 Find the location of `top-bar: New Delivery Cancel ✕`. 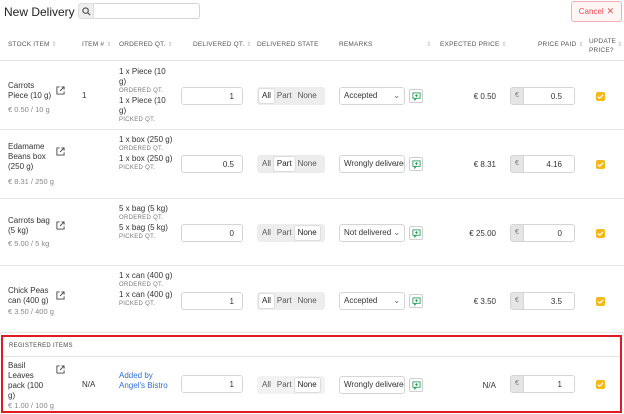

top-bar: New Delivery Cancel ✕ is located at coordinates (312, 16).